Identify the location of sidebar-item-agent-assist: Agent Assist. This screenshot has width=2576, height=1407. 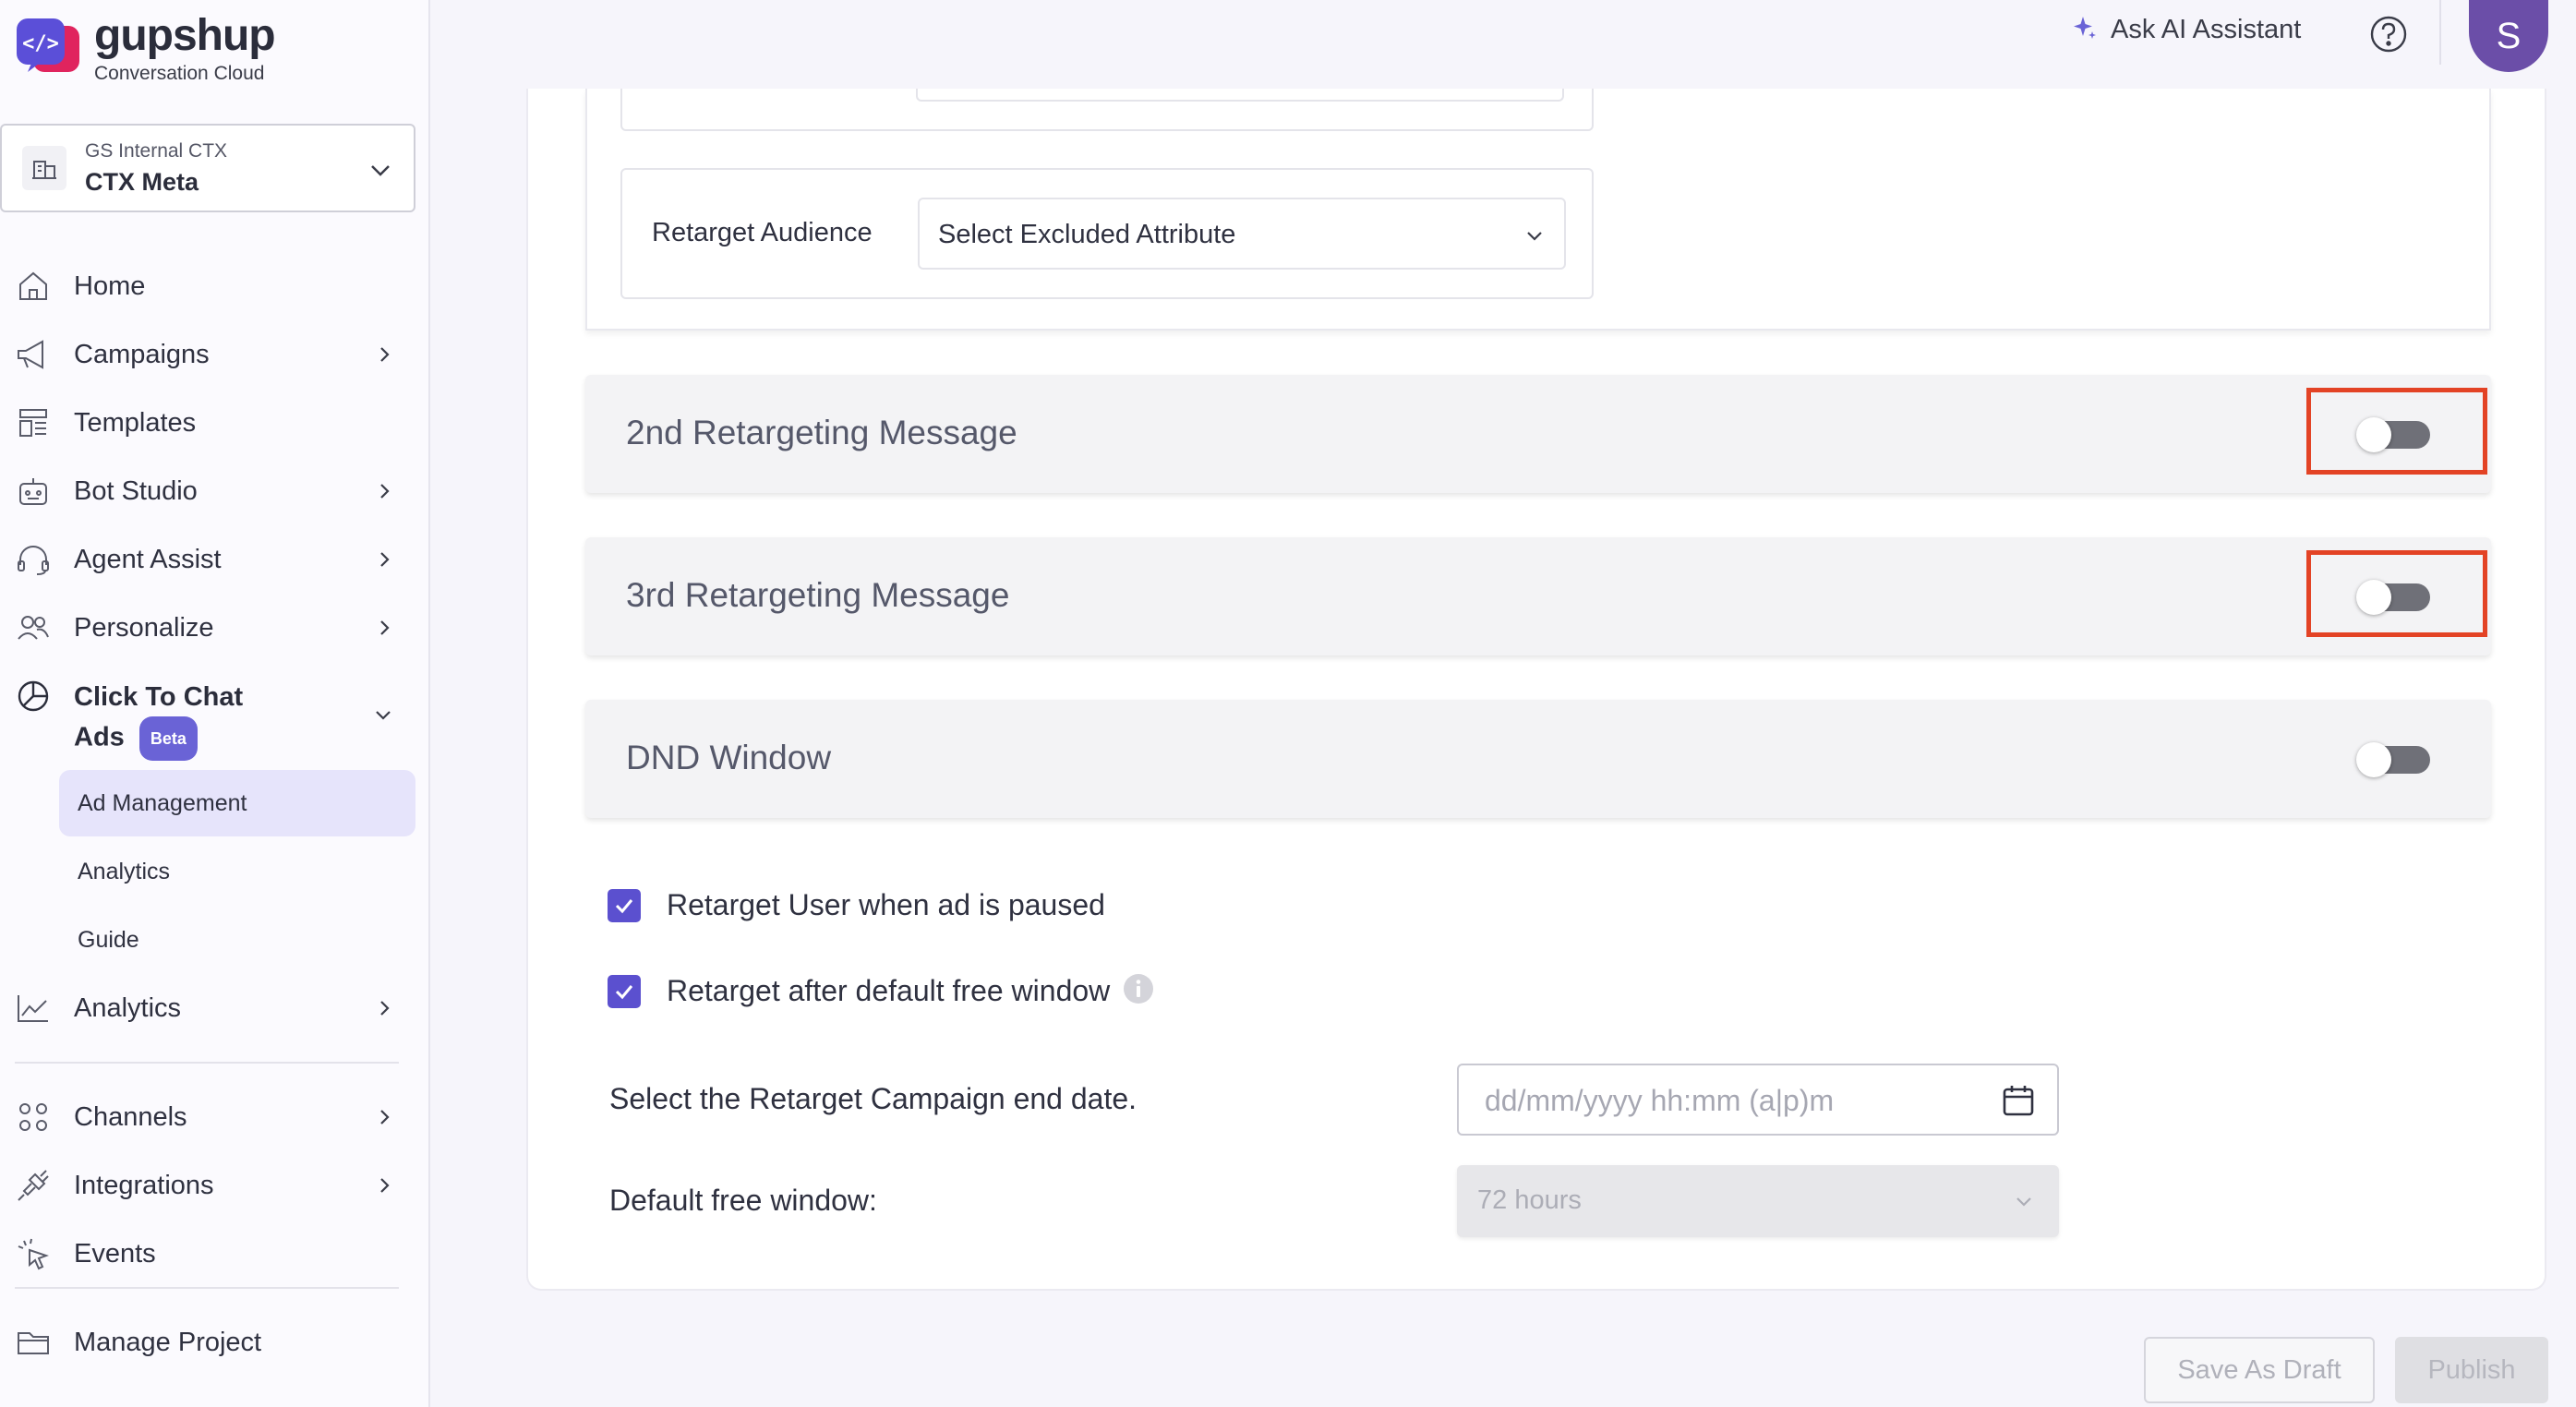
(207, 559).